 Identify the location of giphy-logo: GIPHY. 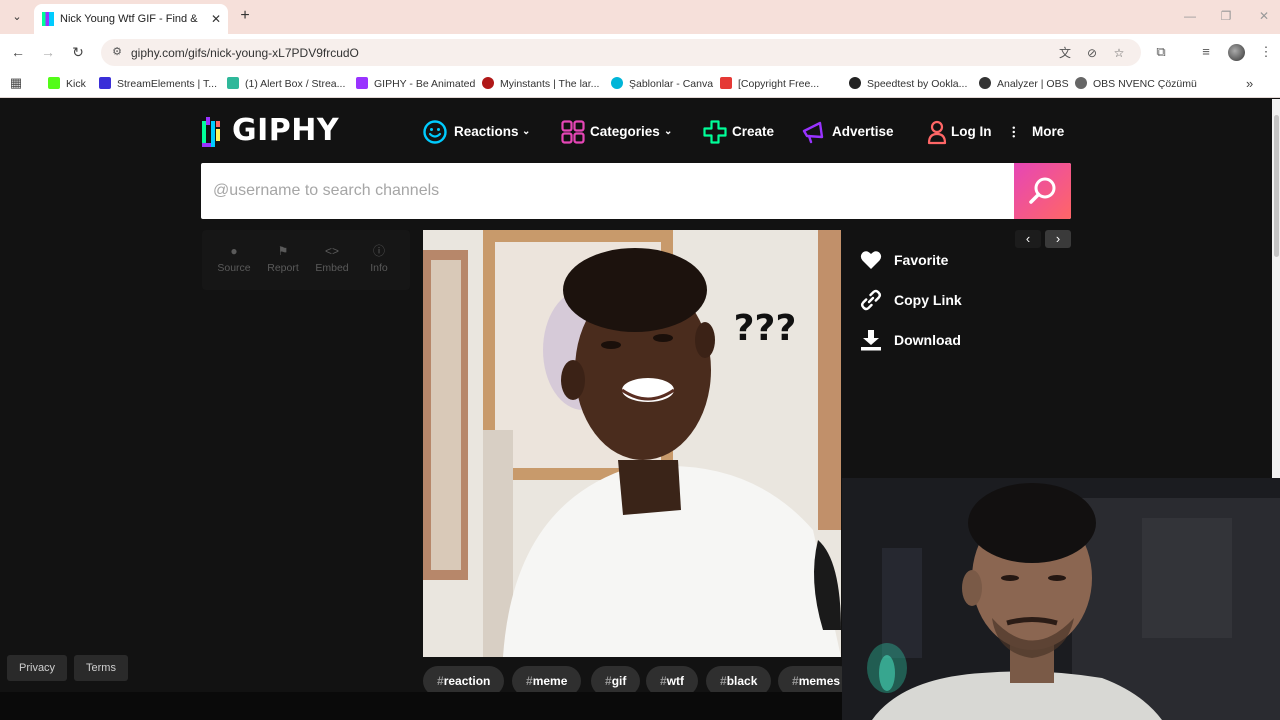
(277, 132).